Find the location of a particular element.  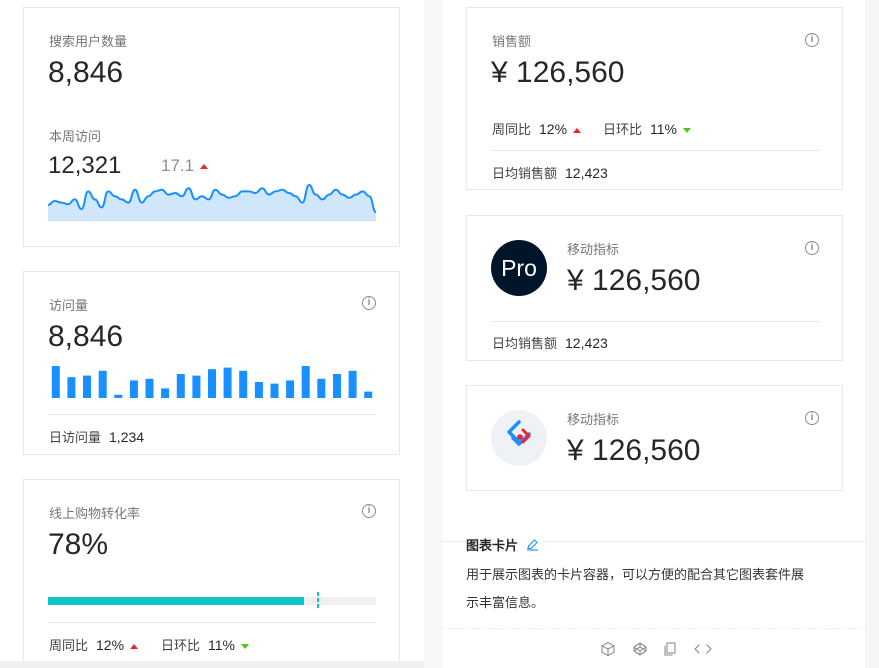

daily-visits: 日访问量 1,234 is located at coordinates (96, 436).